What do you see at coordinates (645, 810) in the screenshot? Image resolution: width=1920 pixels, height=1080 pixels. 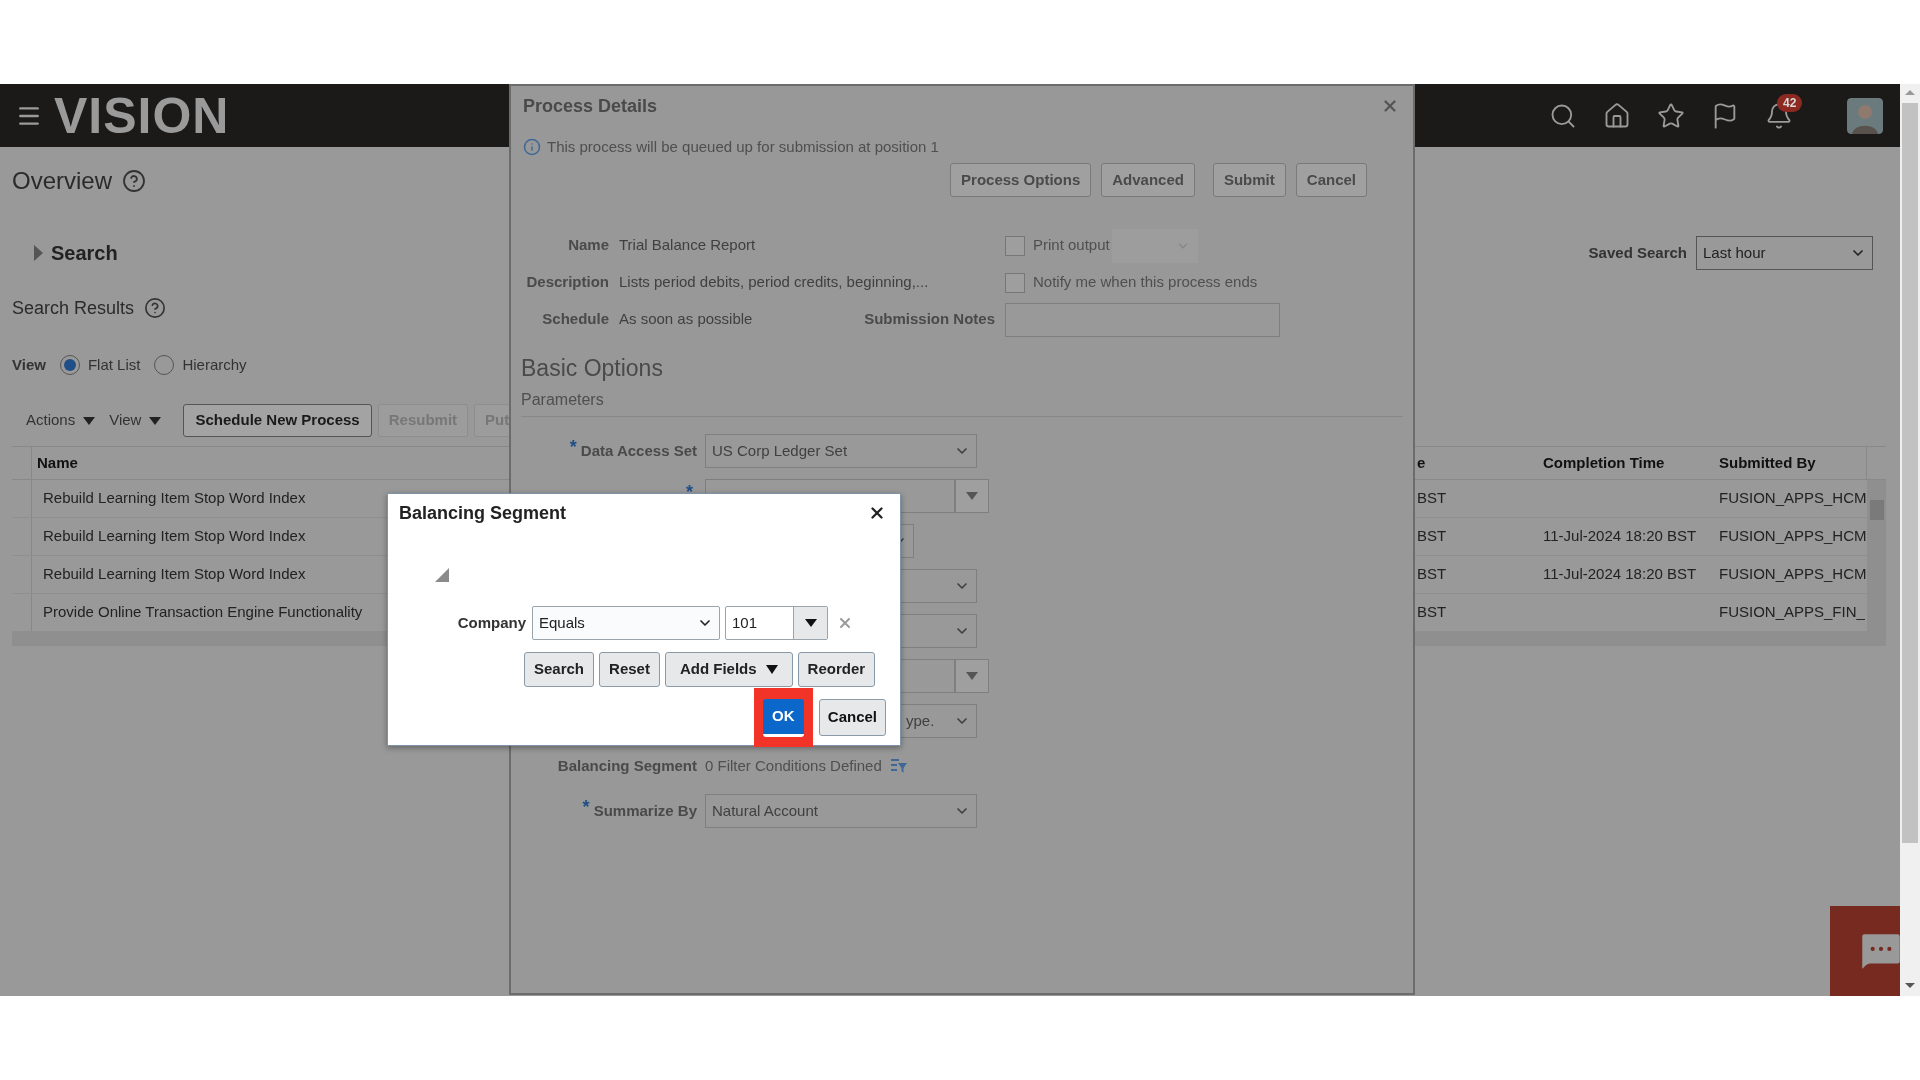 I see `parameter-label: Summarize By` at bounding box center [645, 810].